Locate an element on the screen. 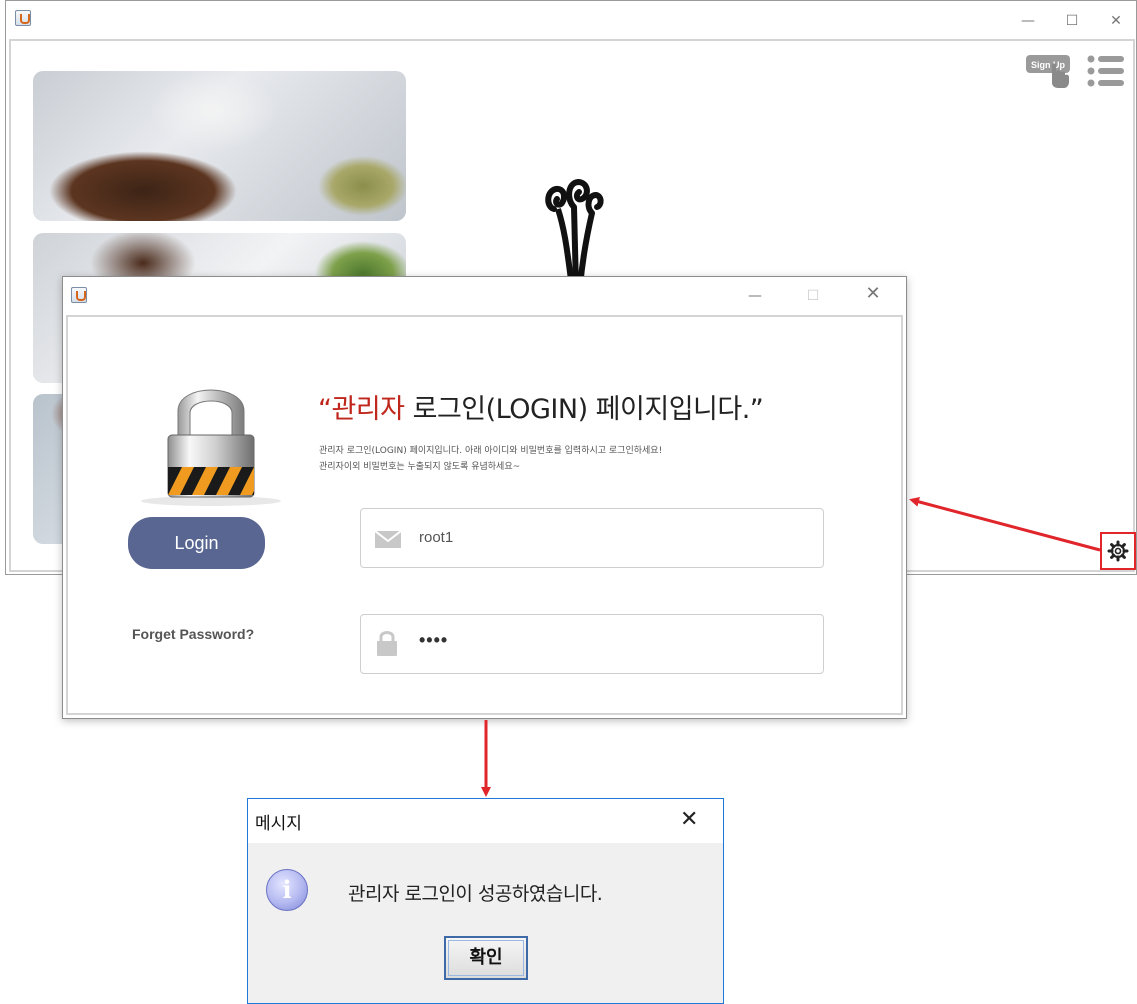 The width and height of the screenshot is (1137, 1004). message-dialog: 메시지 ✕ i 관리자 로그인이 성공하였습니다. 확인 is located at coordinates (485, 901).